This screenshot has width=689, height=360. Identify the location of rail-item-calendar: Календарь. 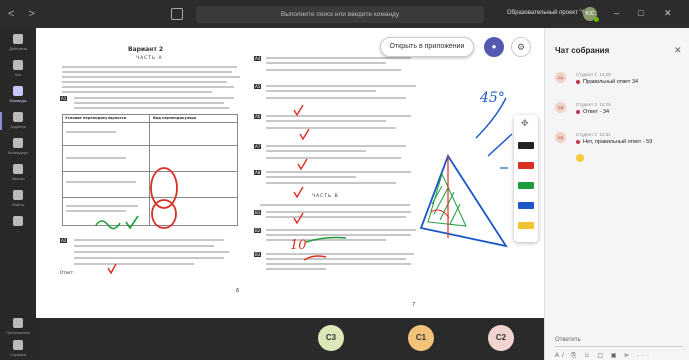
(18, 146).